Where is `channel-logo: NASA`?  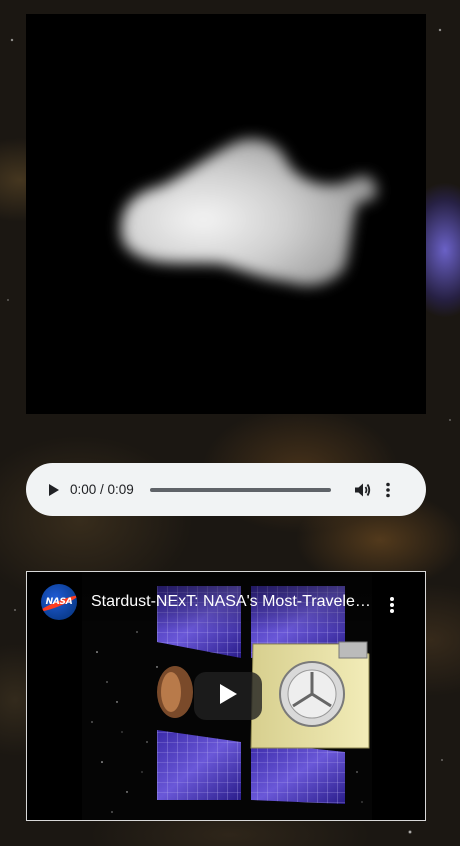 channel-logo: NASA is located at coordinates (59, 602).